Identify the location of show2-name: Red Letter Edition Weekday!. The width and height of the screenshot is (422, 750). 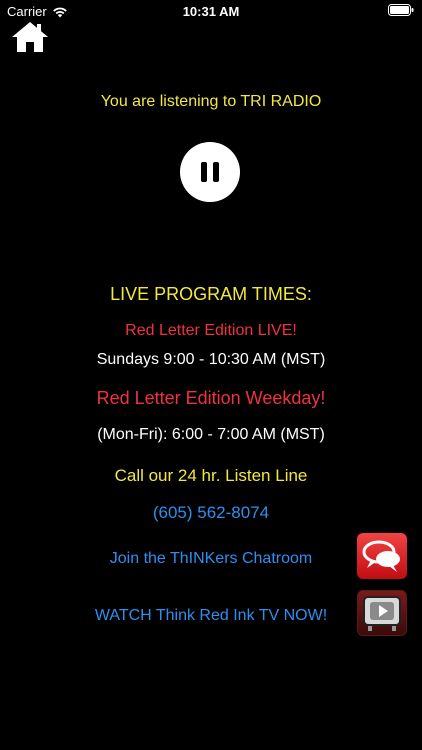
(211, 398).